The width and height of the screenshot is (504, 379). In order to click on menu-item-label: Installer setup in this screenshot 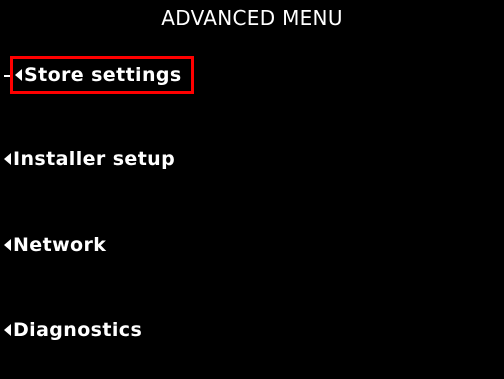, I will do `click(94, 159)`.